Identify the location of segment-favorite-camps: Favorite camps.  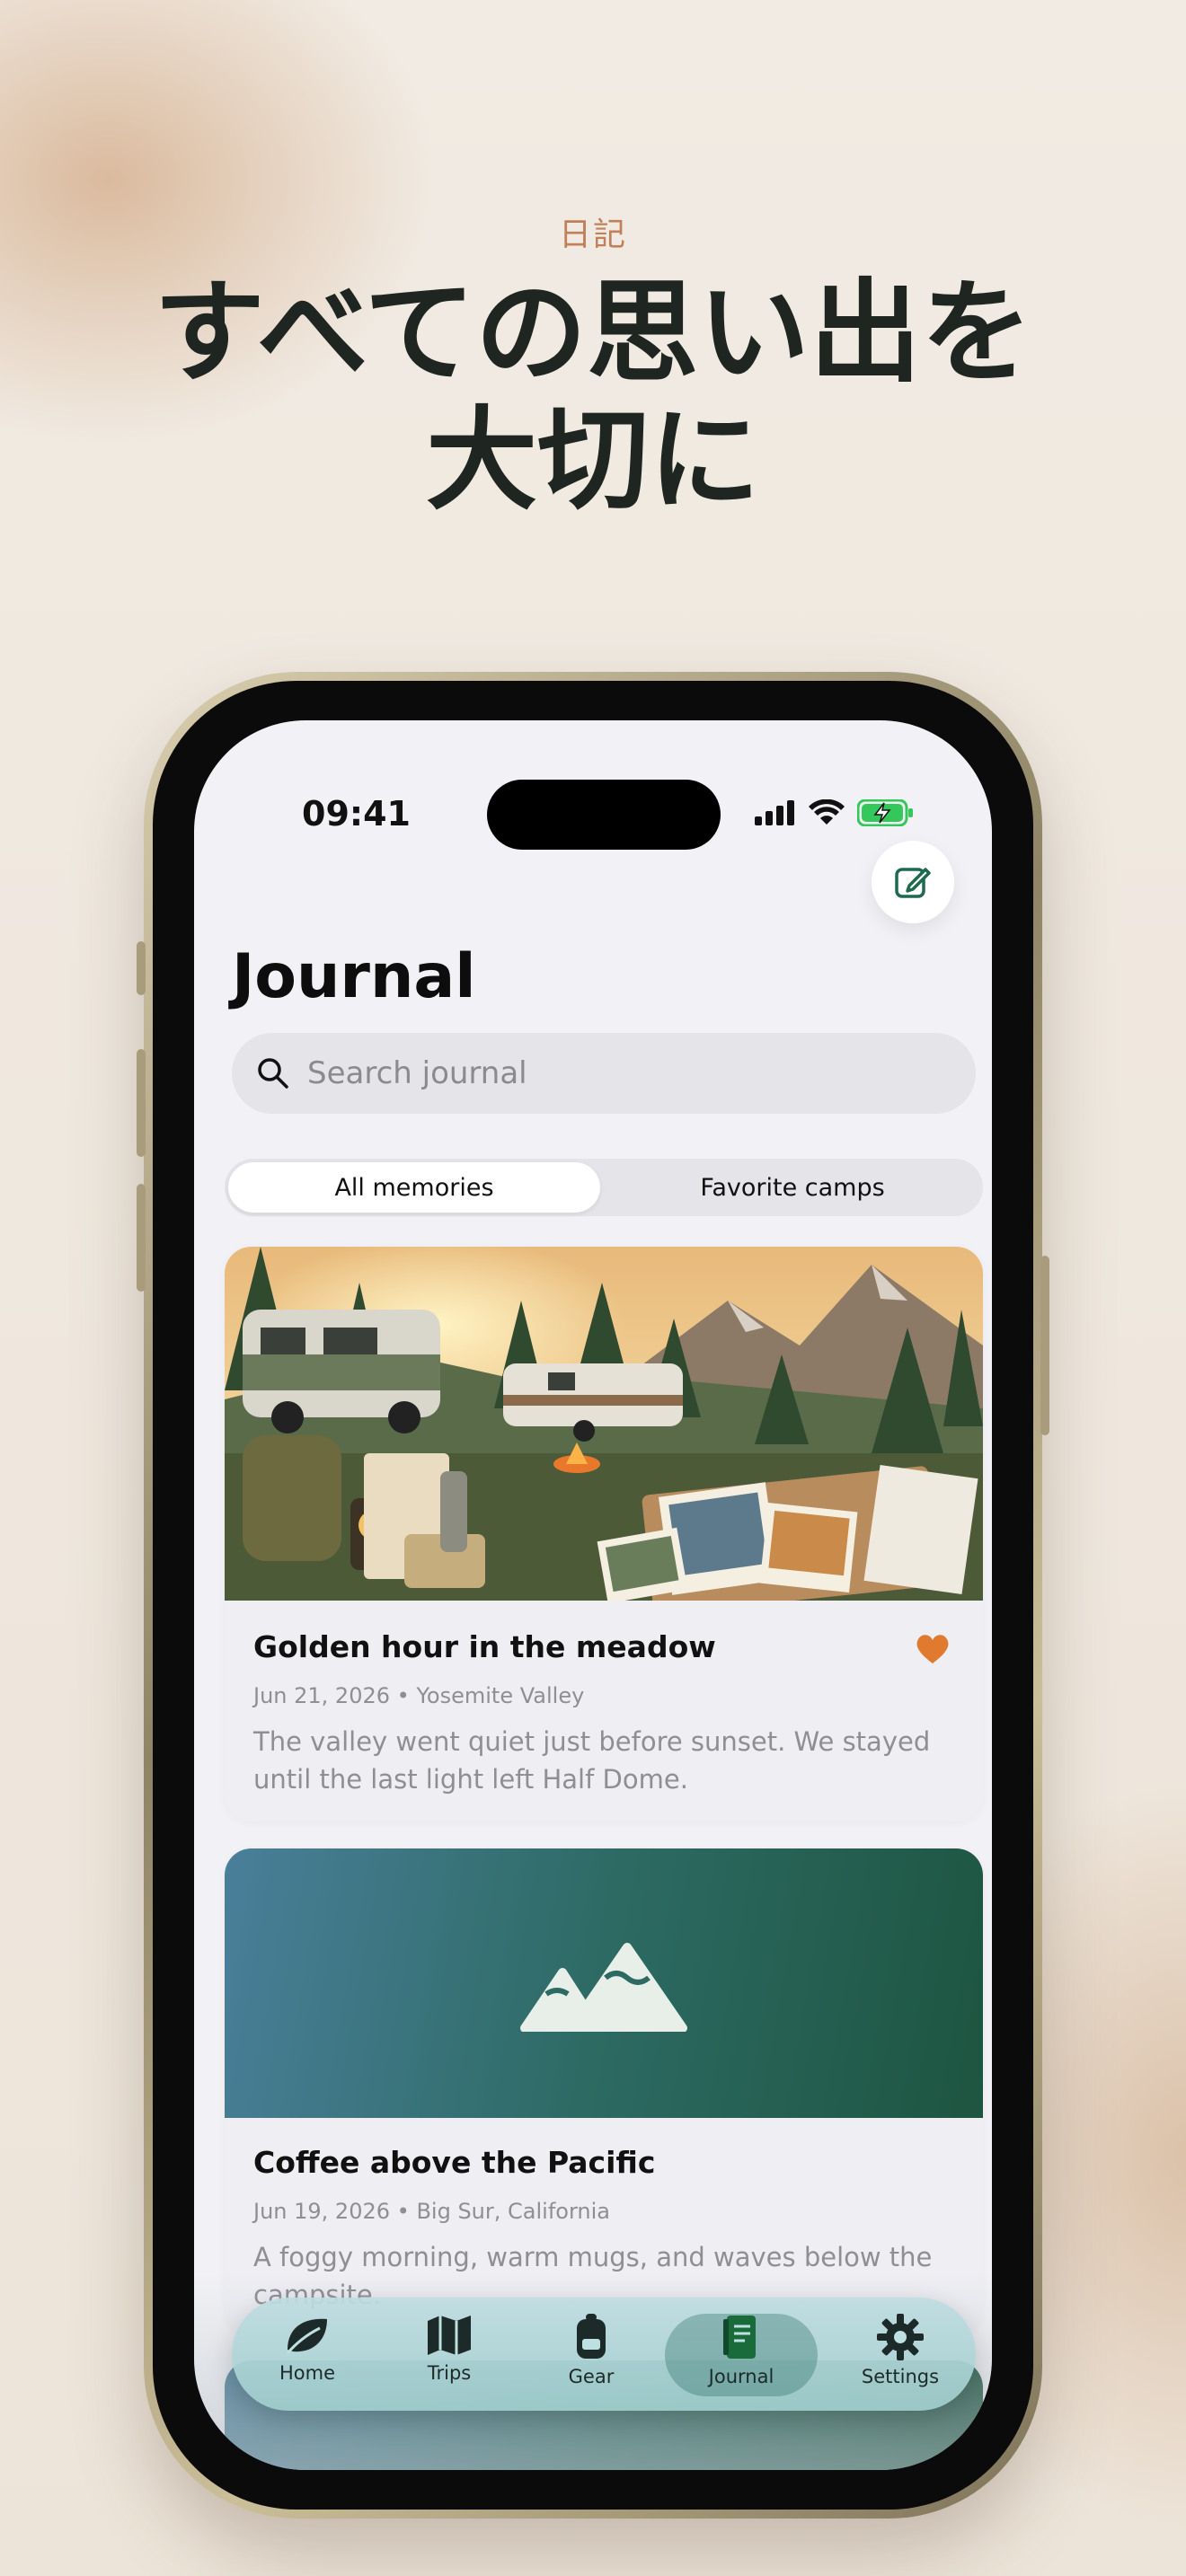
(792, 1187).